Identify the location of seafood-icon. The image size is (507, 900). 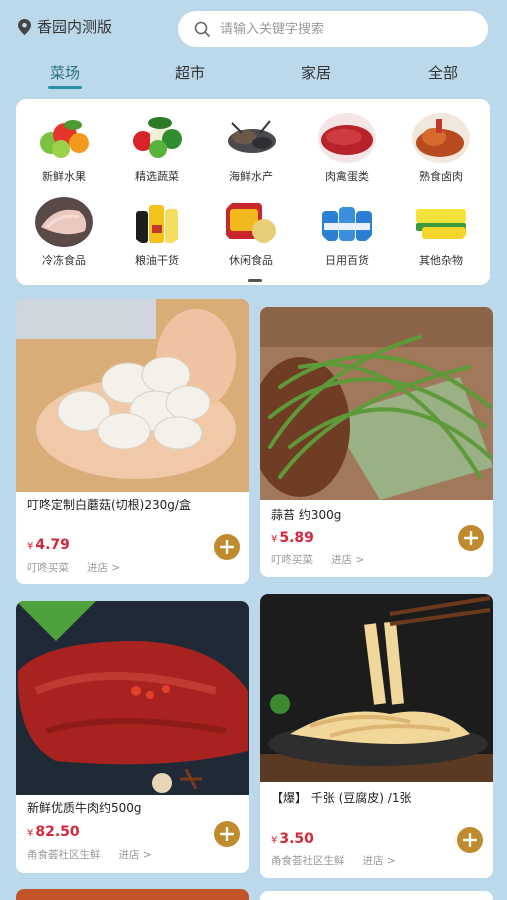
(251, 138).